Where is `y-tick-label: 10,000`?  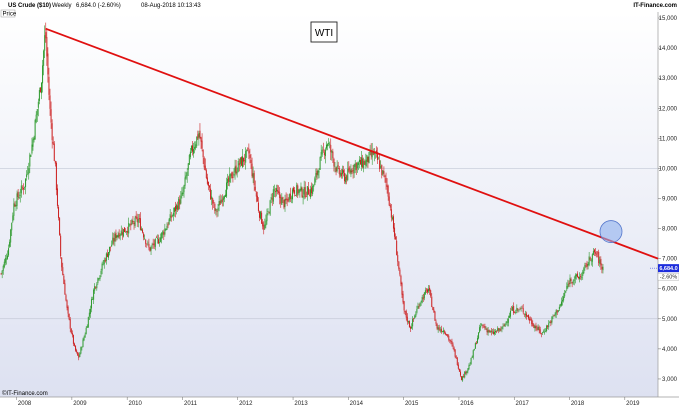
y-tick-label: 10,000 is located at coordinates (668, 169).